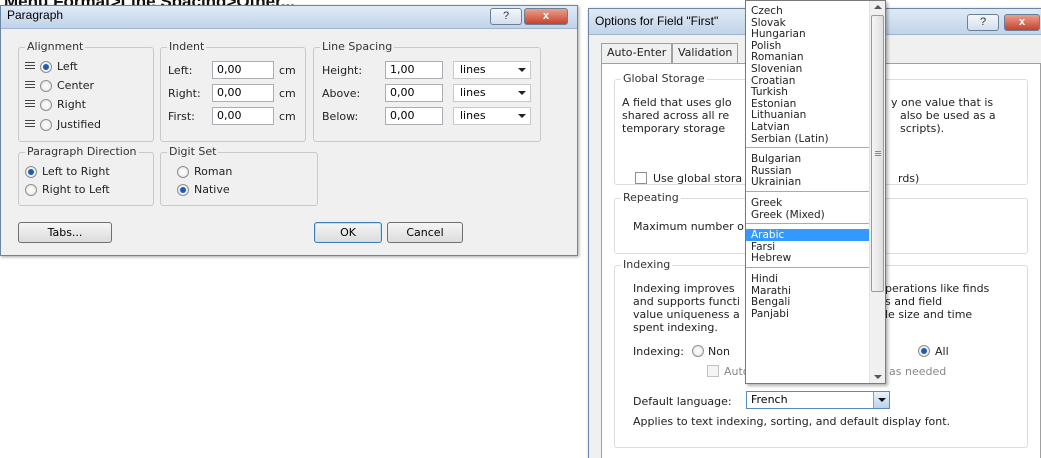 Image resolution: width=1041 pixels, height=458 pixels. What do you see at coordinates (193, 151) in the screenshot?
I see `digit-set-title: Digit Set` at bounding box center [193, 151].